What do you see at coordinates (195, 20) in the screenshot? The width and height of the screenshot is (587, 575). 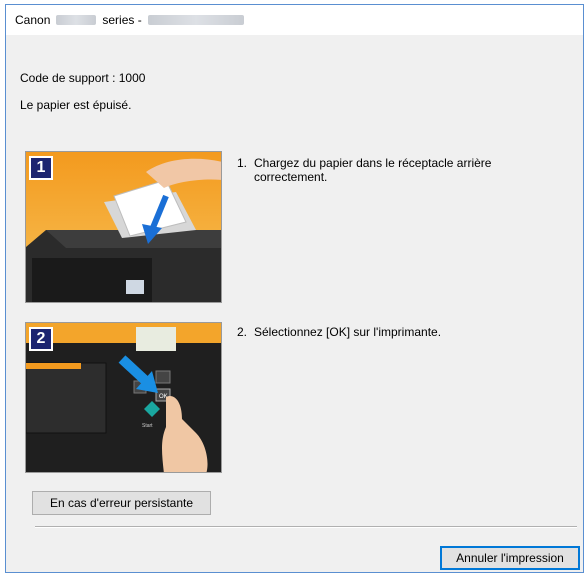 I see `title-address-redacted` at bounding box center [195, 20].